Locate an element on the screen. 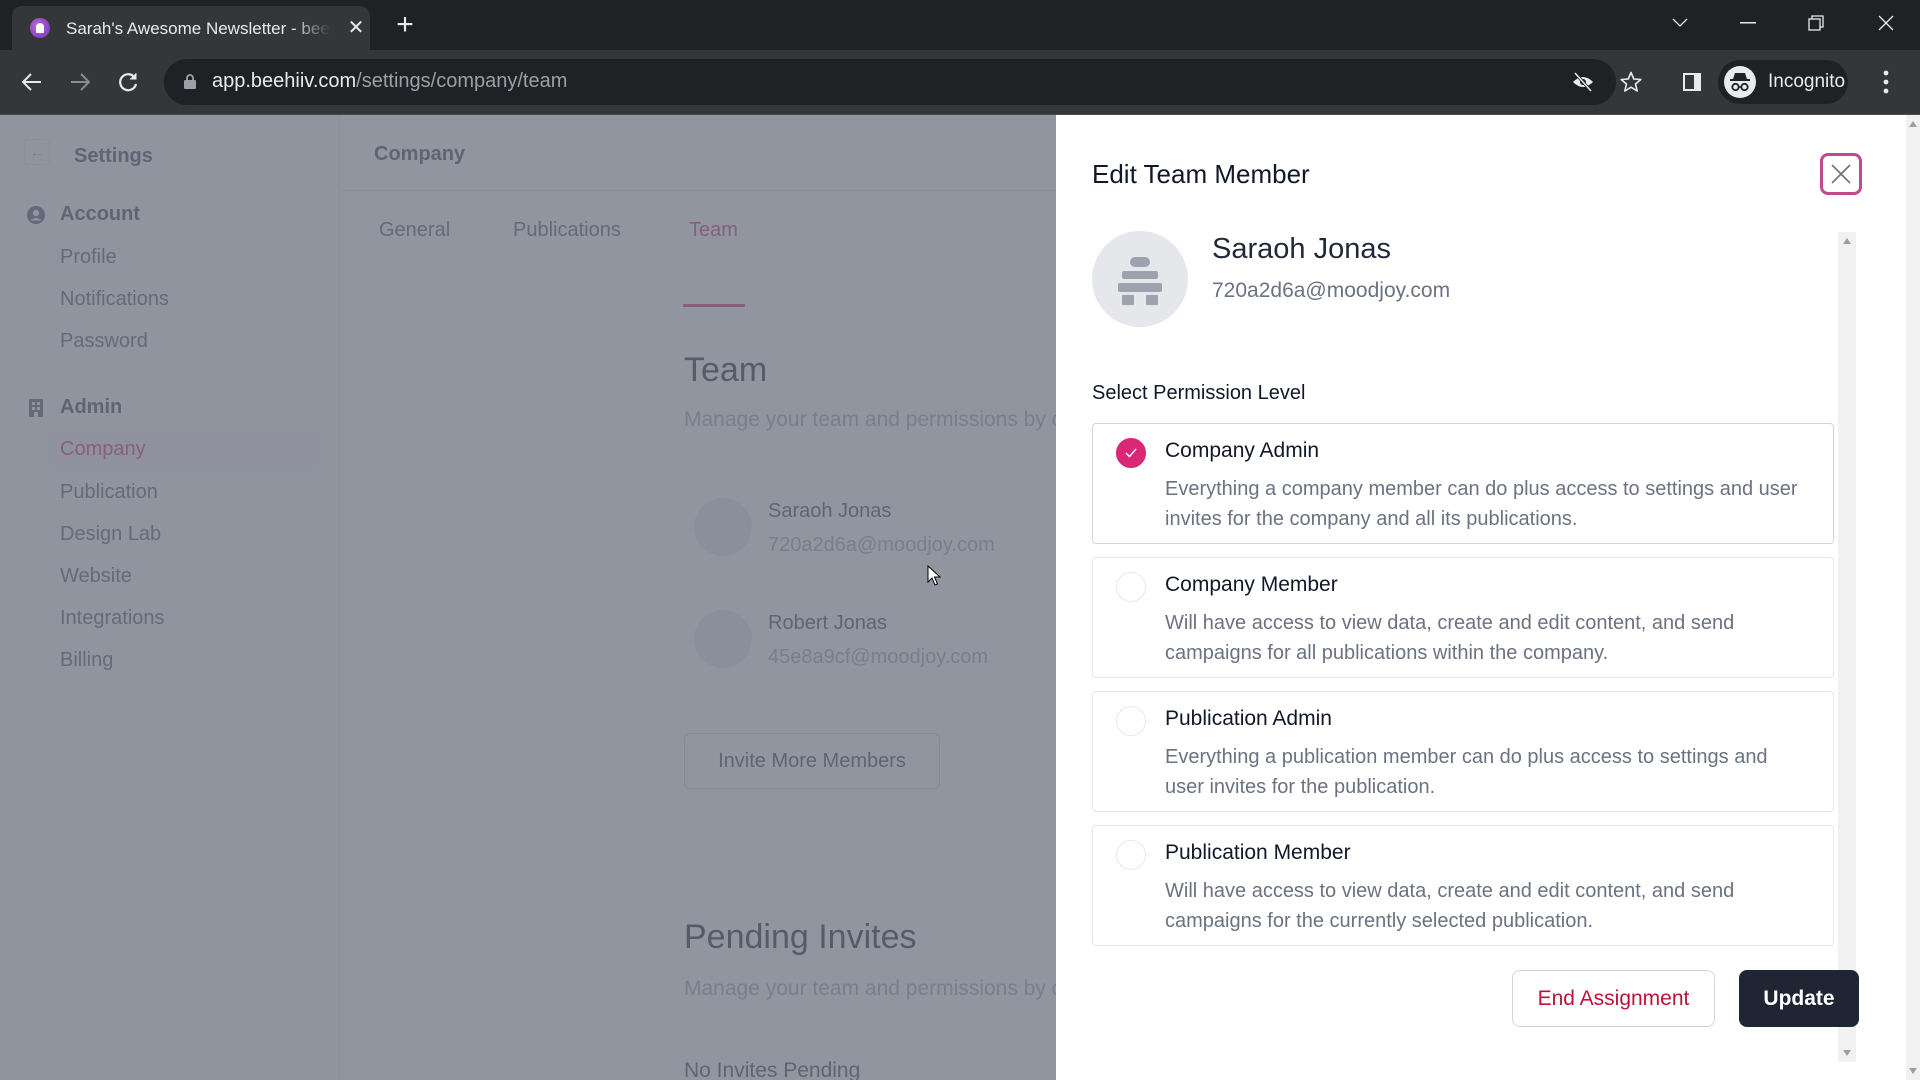 The height and width of the screenshot is (1080, 1920). update-button: Update is located at coordinates (1799, 998).